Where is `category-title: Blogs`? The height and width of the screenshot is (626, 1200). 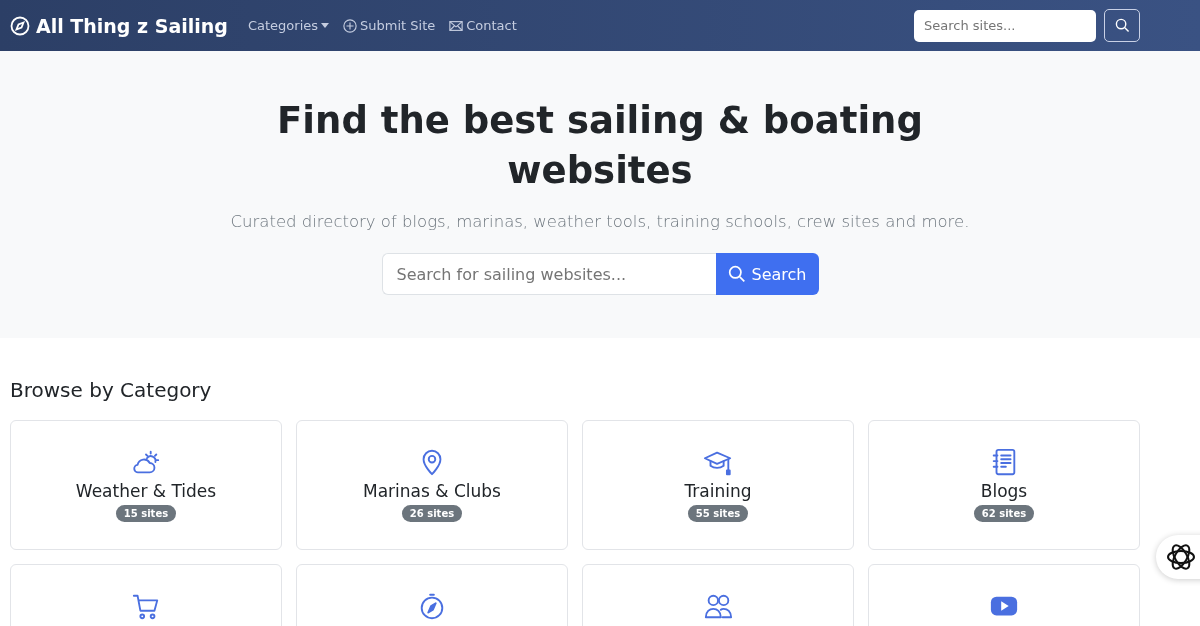
category-title: Blogs is located at coordinates (1004, 491).